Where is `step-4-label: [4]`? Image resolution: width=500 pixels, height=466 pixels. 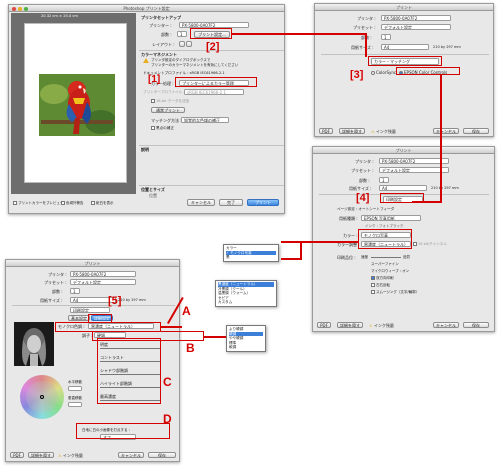
step-4-label: [4] is located at coordinates (363, 198).